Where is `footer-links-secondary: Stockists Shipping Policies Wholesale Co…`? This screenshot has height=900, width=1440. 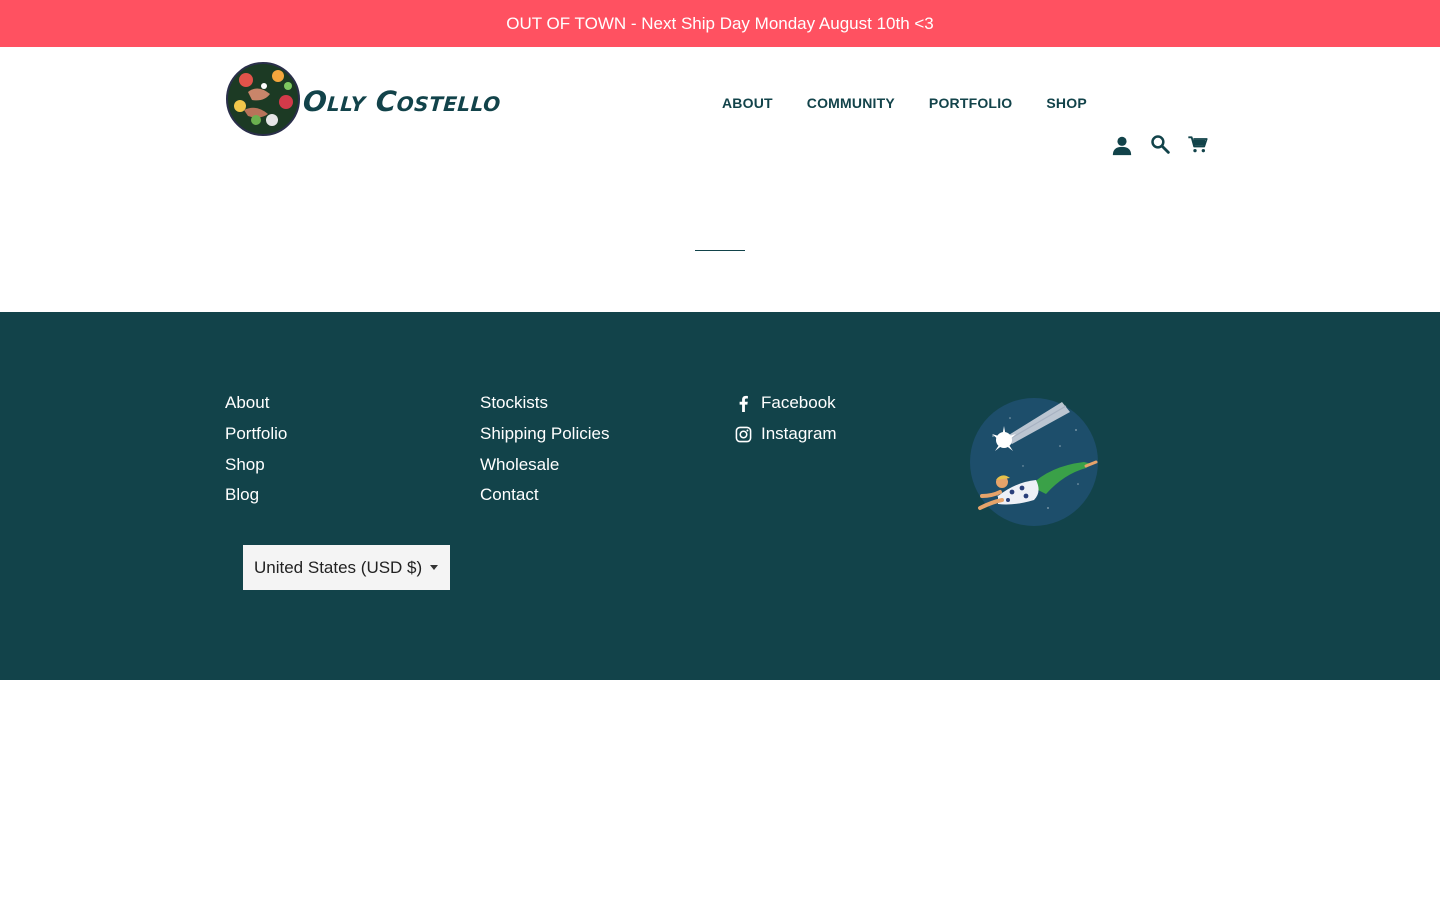 footer-links-secondary: Stockists Shipping Policies Wholesale Co… is located at coordinates (544, 449).